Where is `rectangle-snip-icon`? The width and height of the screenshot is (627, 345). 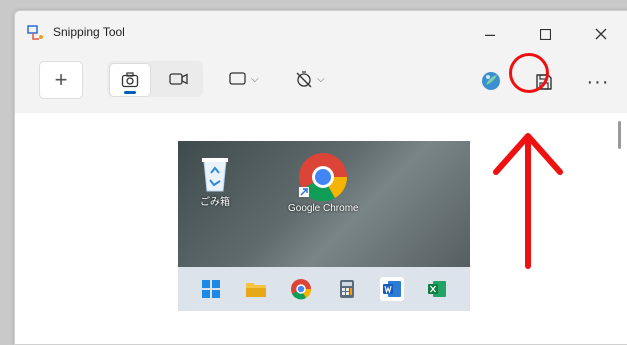
rectangle-snip-icon is located at coordinates (237, 78).